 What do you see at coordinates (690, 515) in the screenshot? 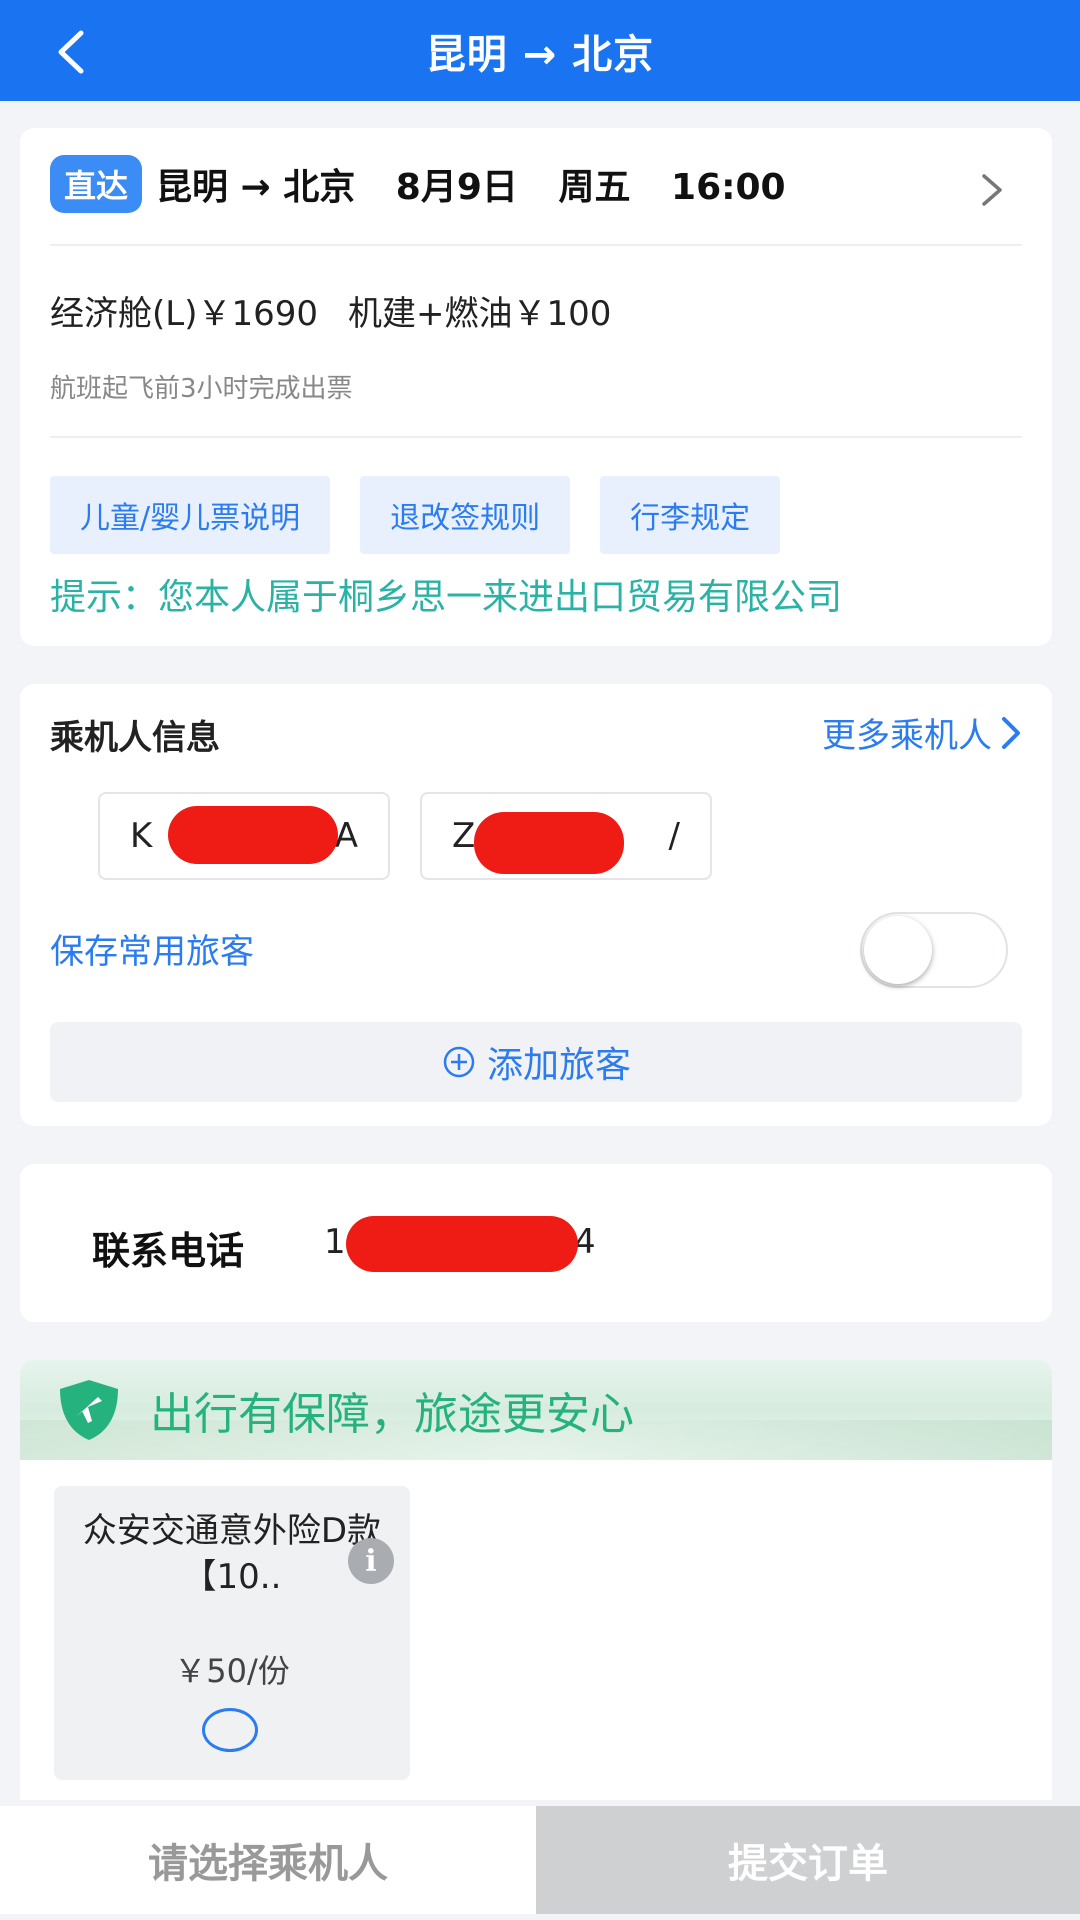
I see `baggage-rules-button: 行李规定` at bounding box center [690, 515].